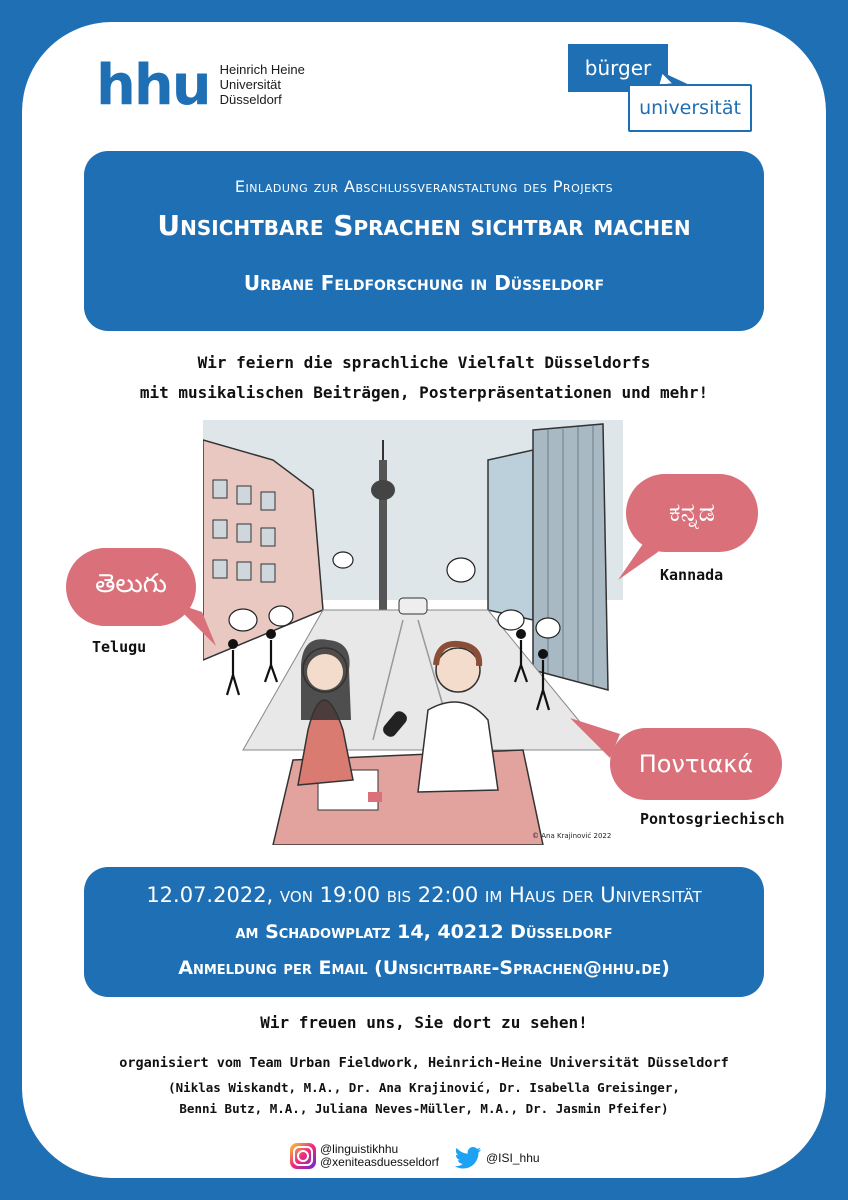  What do you see at coordinates (131, 587) in the screenshot?
I see `telugu-bubble: తెలుగు` at bounding box center [131, 587].